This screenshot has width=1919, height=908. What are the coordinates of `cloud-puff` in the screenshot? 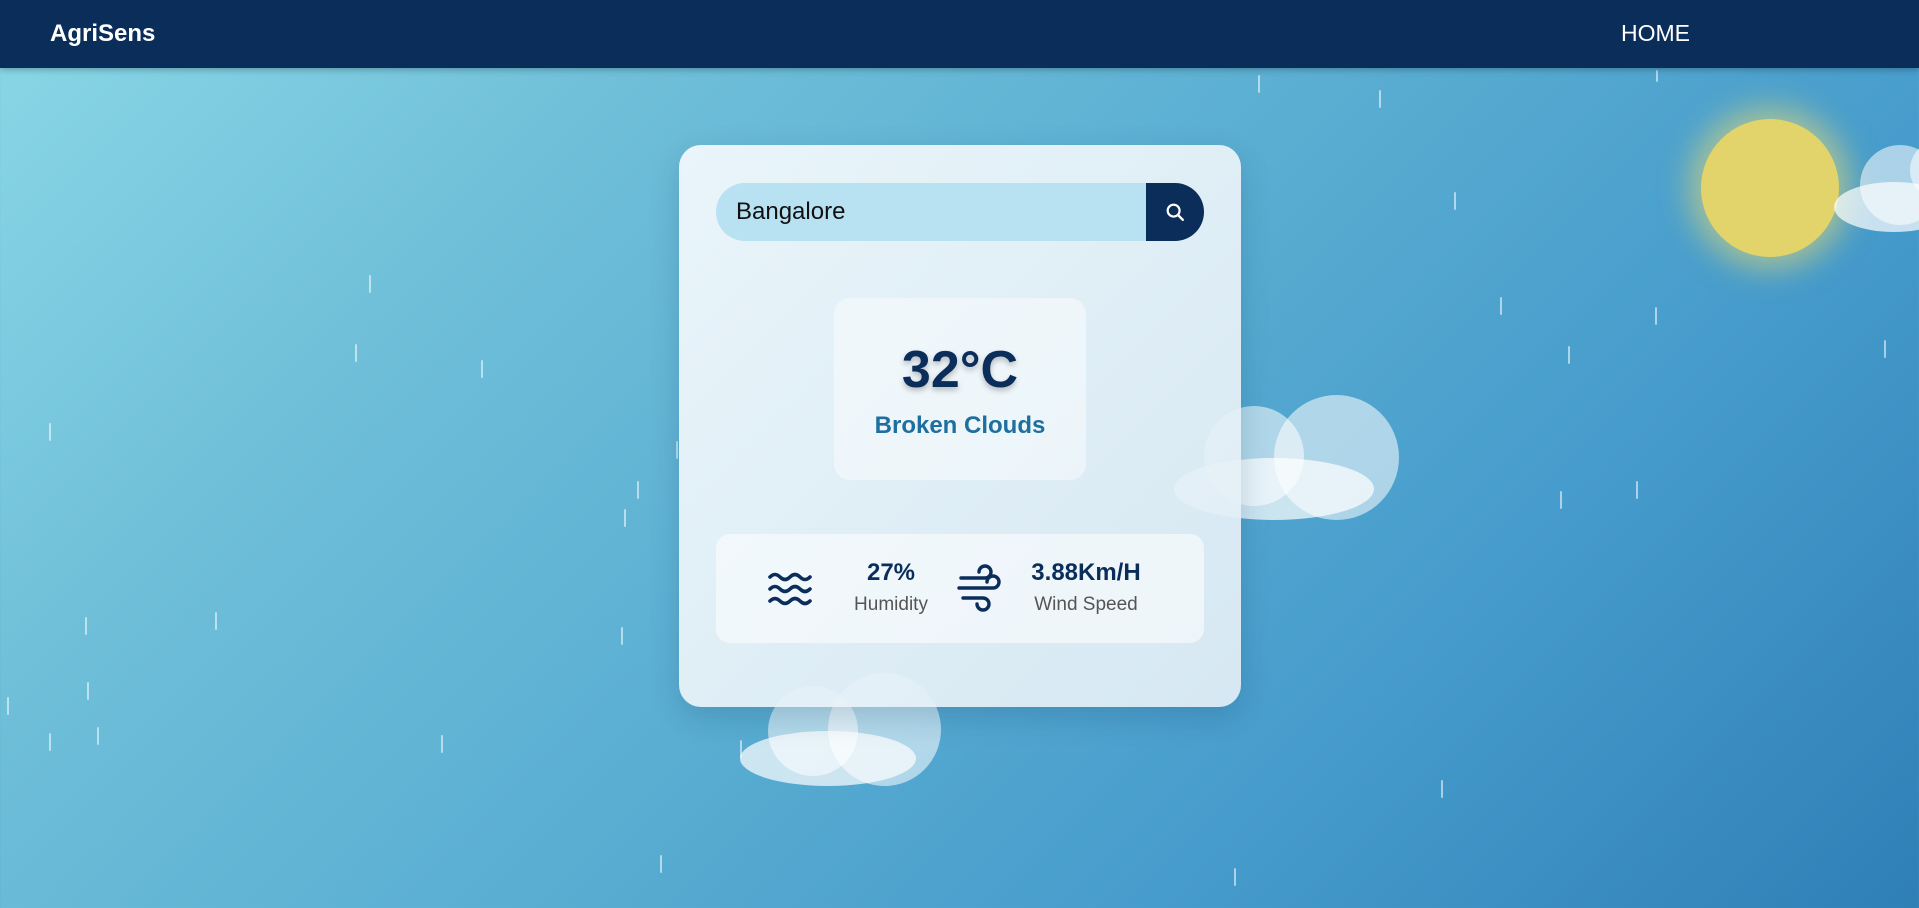 It's located at (828, 758).